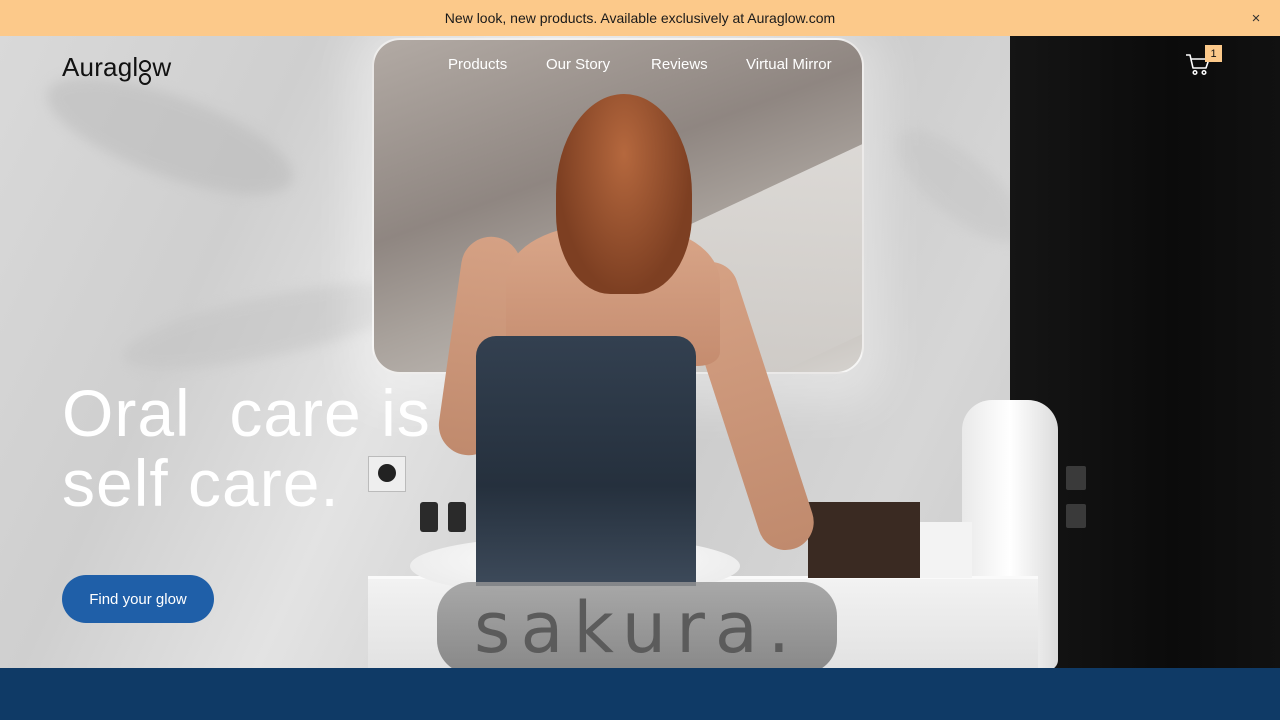  What do you see at coordinates (1213, 53) in the screenshot?
I see `cart-count-badge: 1` at bounding box center [1213, 53].